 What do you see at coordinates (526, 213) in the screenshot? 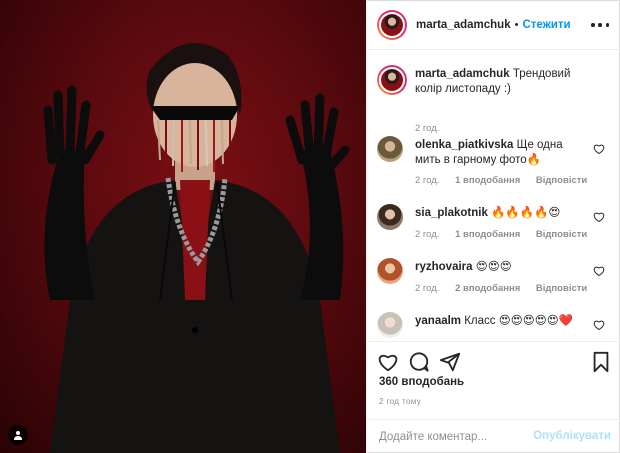
I see `comment-content: 🔥🔥🔥🔥😍` at bounding box center [526, 213].